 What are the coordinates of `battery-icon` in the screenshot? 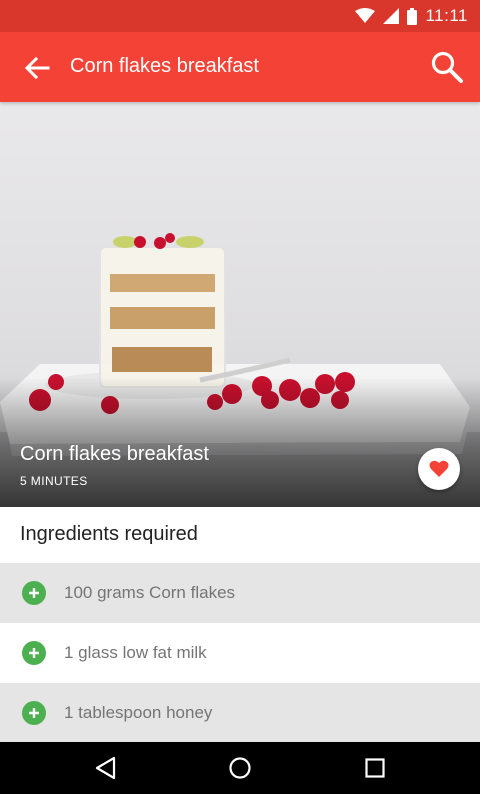 It's located at (412, 16).